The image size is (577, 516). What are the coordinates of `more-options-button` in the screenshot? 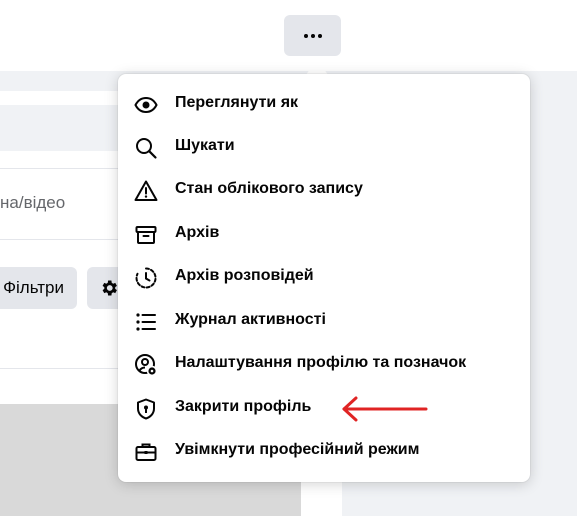 It's located at (312, 35).